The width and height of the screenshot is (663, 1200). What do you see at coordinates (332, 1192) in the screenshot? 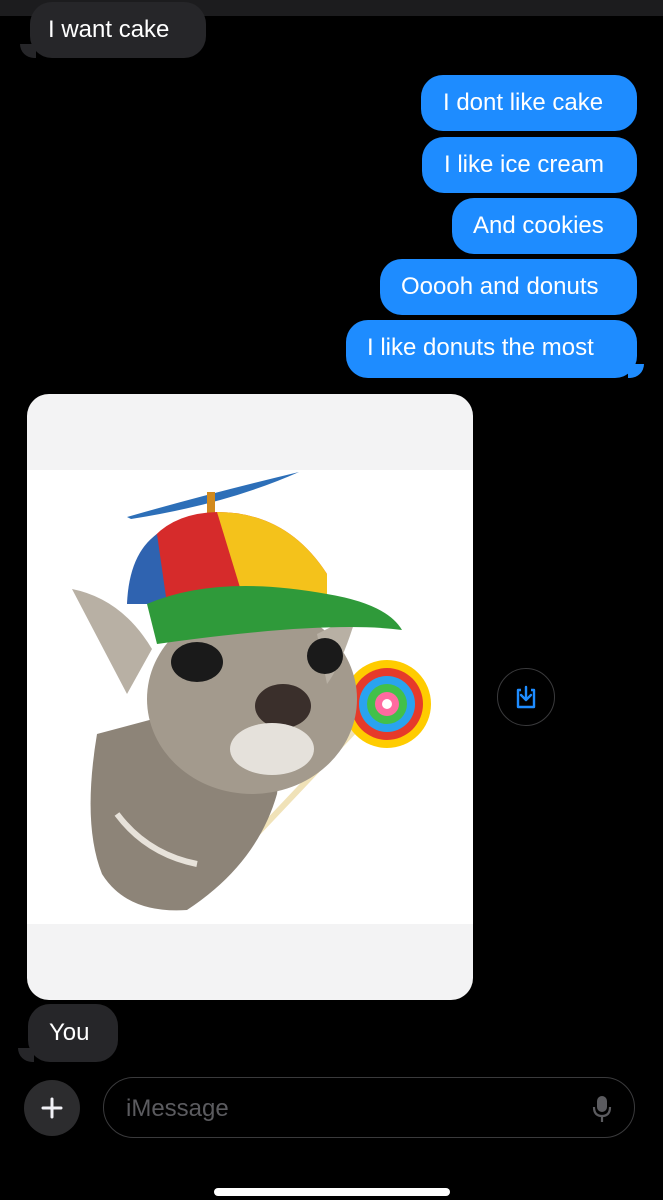
I see `home-indicator` at bounding box center [332, 1192].